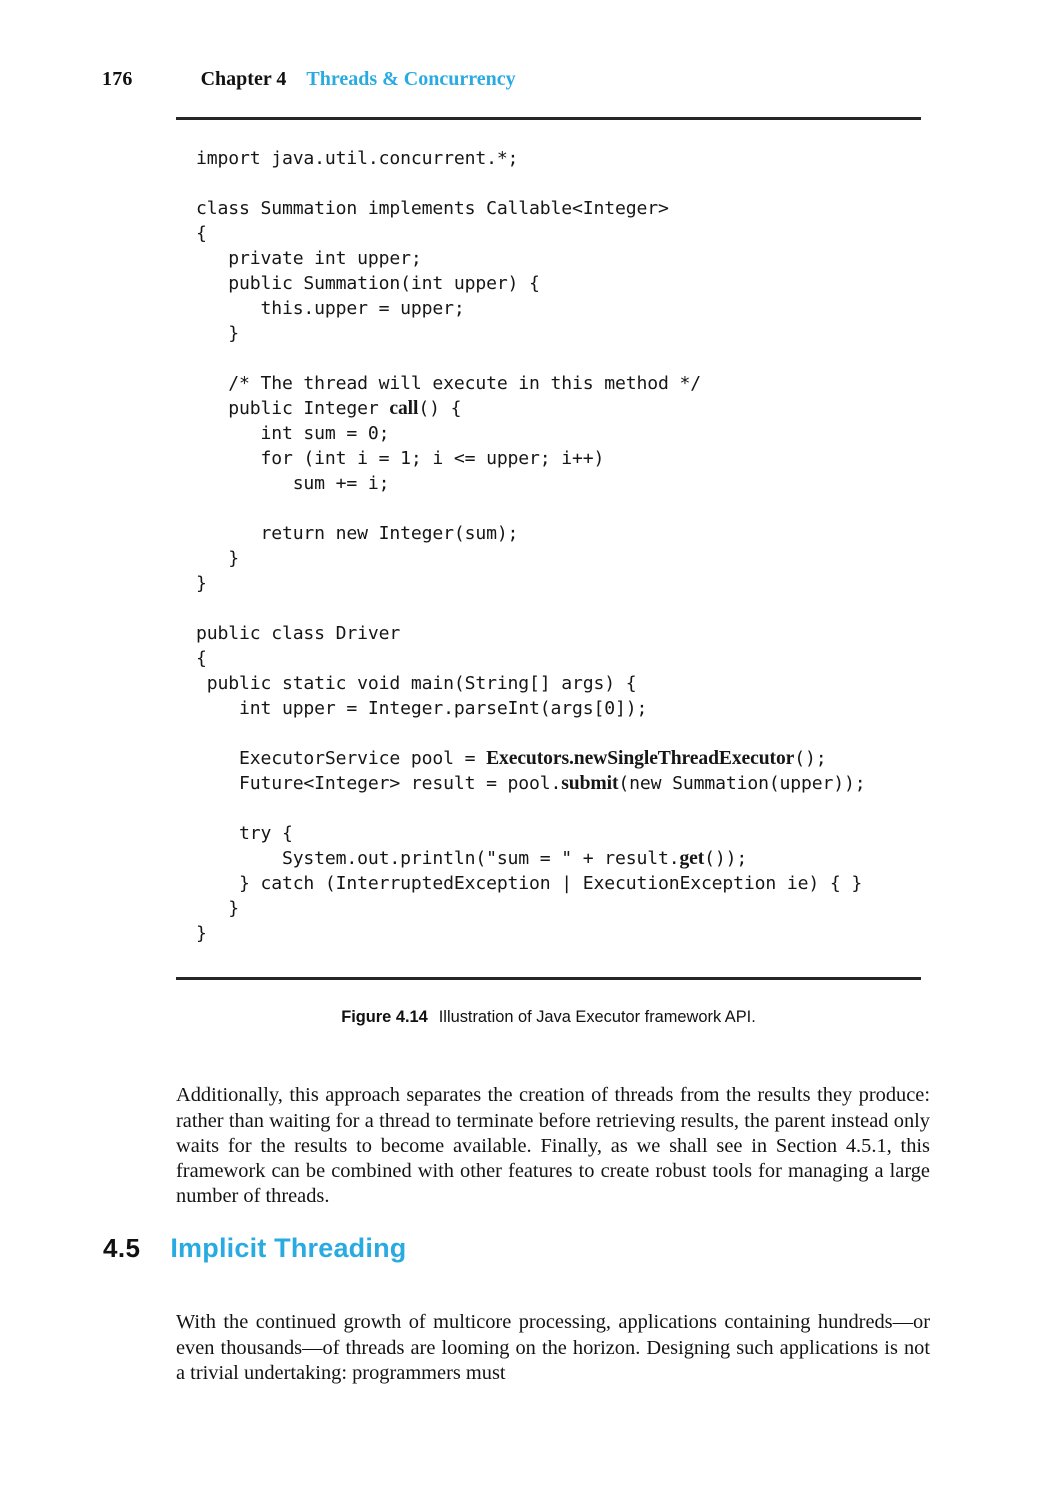 This screenshot has width=1050, height=1500. I want to click on code-text: int sum = 0;, so click(293, 433).